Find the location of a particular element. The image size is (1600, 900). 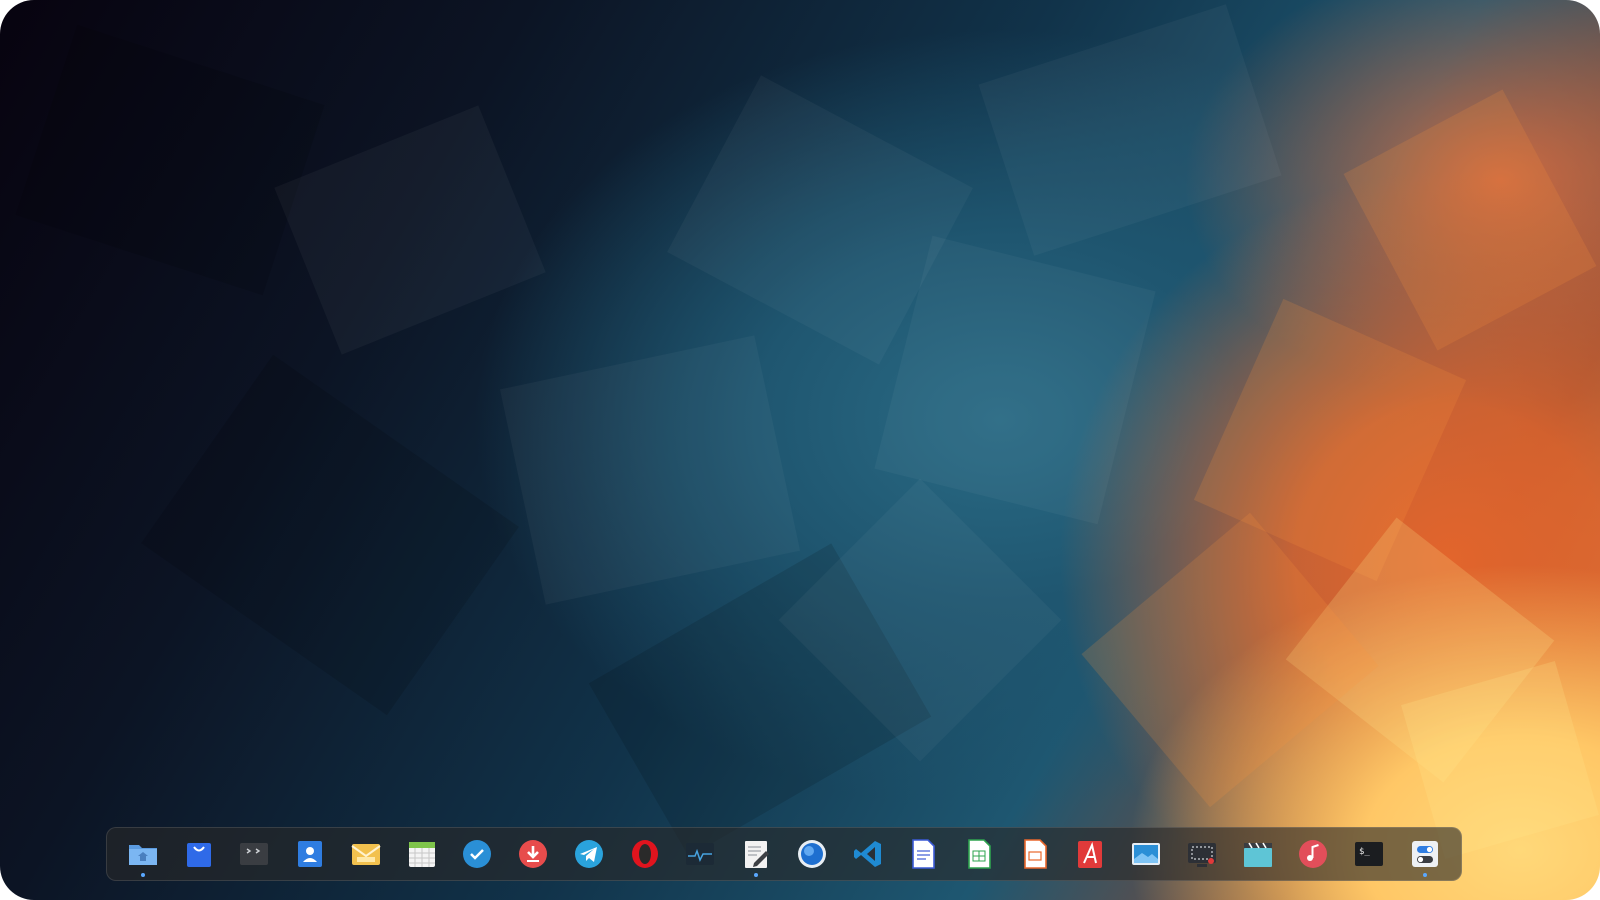

dock-item-image-viewer is located at coordinates (1146, 854).